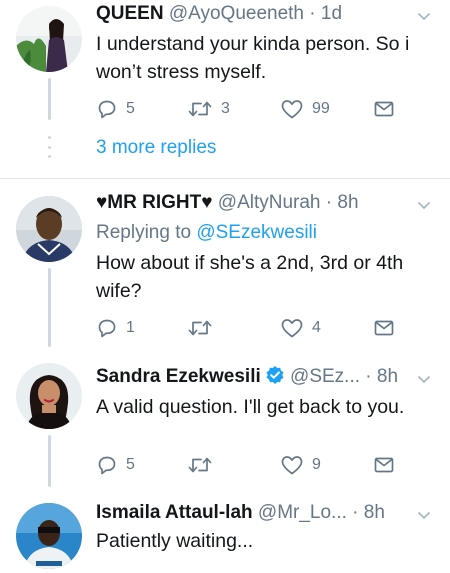 This screenshot has width=450, height=573. Describe the element at coordinates (256, 232) in the screenshot. I see `mention-link: @SEzekwesili` at that location.